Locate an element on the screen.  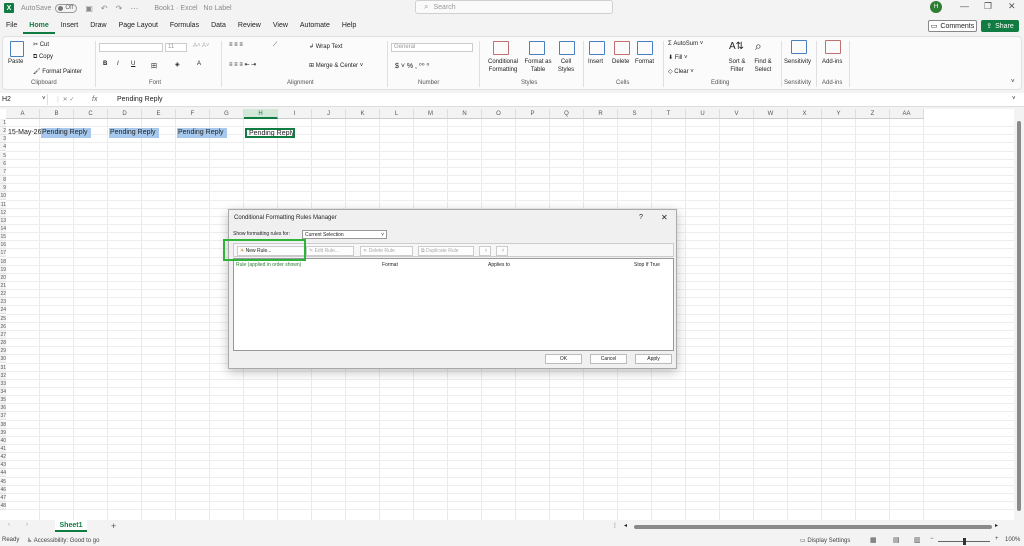
tab-help: Help is located at coordinates (349, 26).